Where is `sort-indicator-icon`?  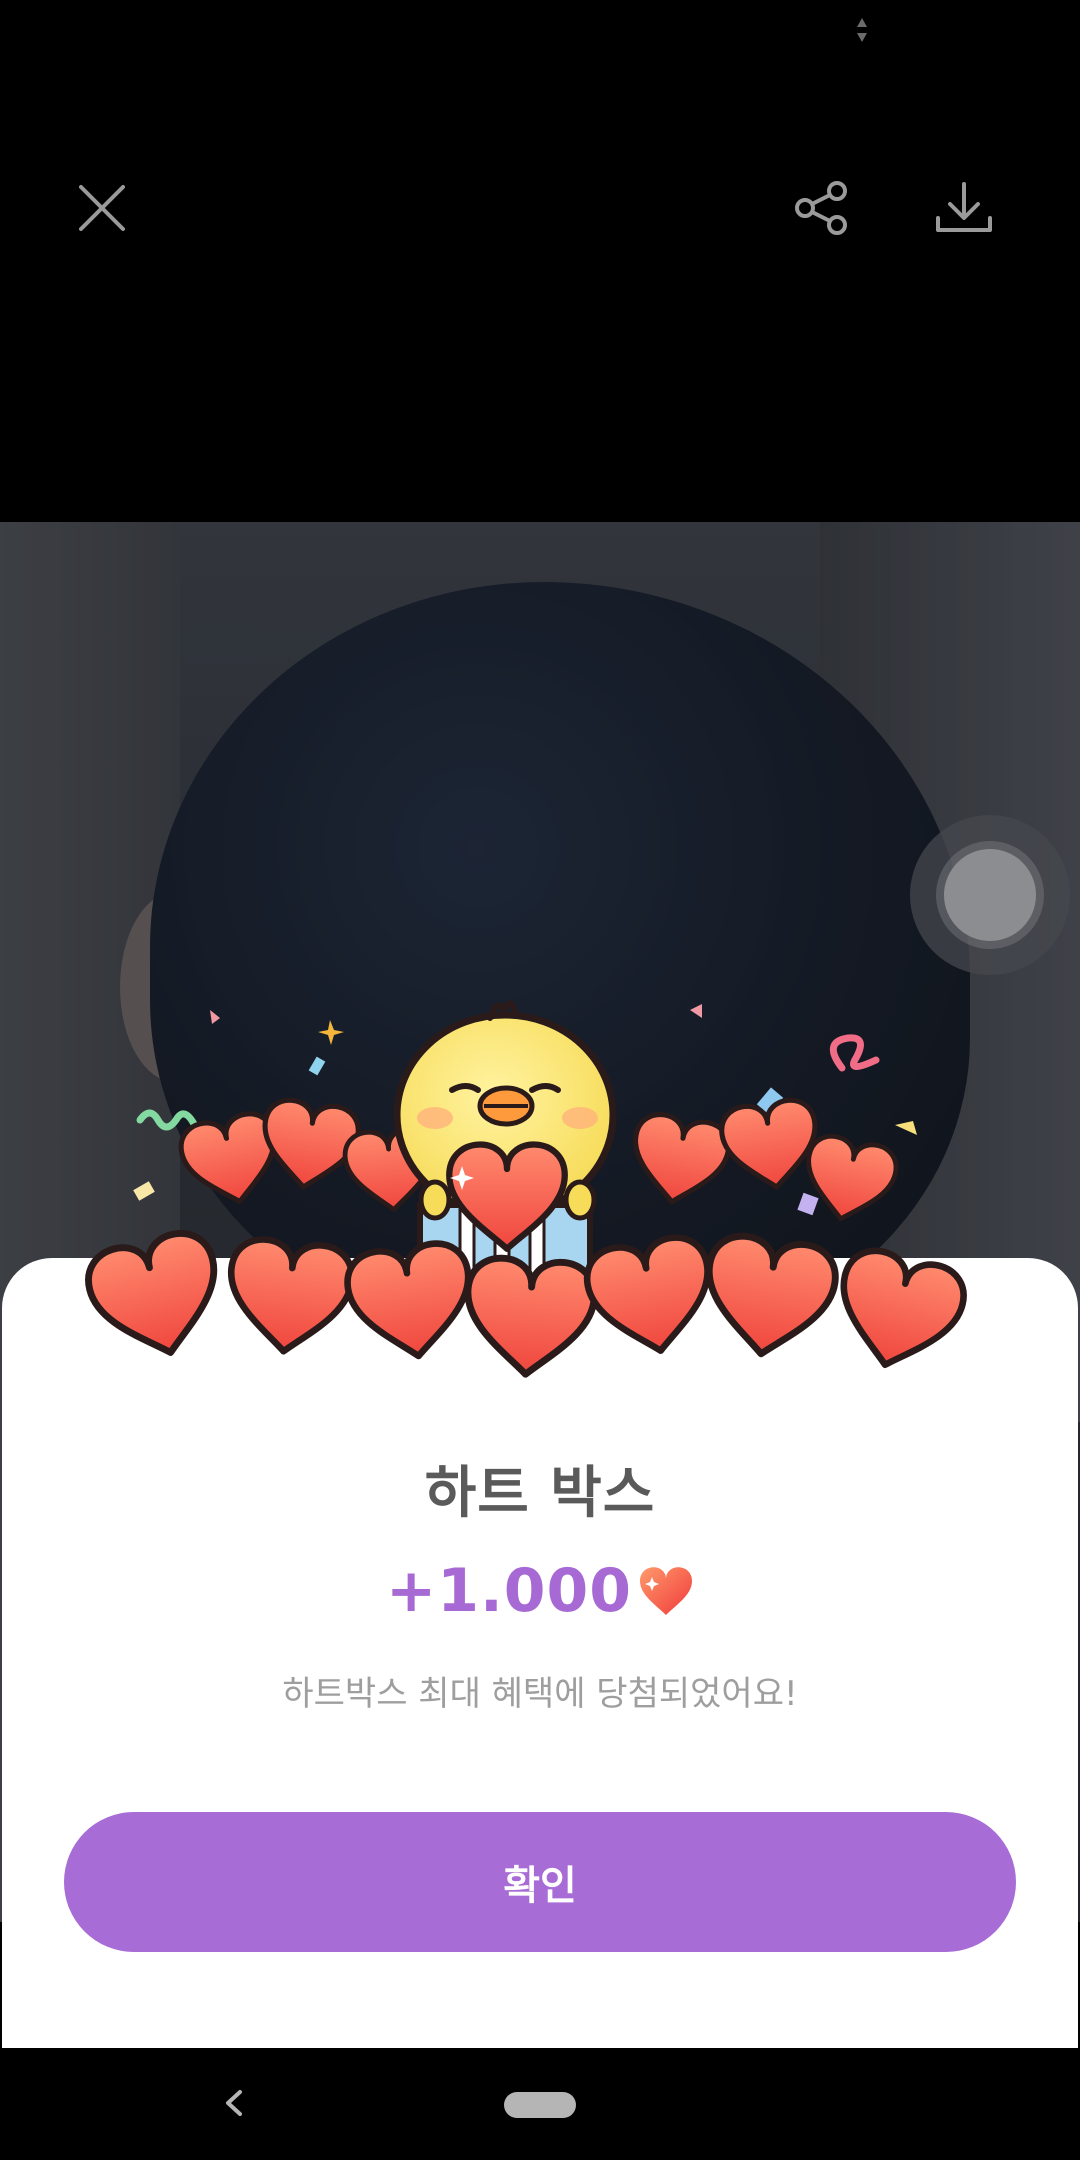
sort-indicator-icon is located at coordinates (862, 30).